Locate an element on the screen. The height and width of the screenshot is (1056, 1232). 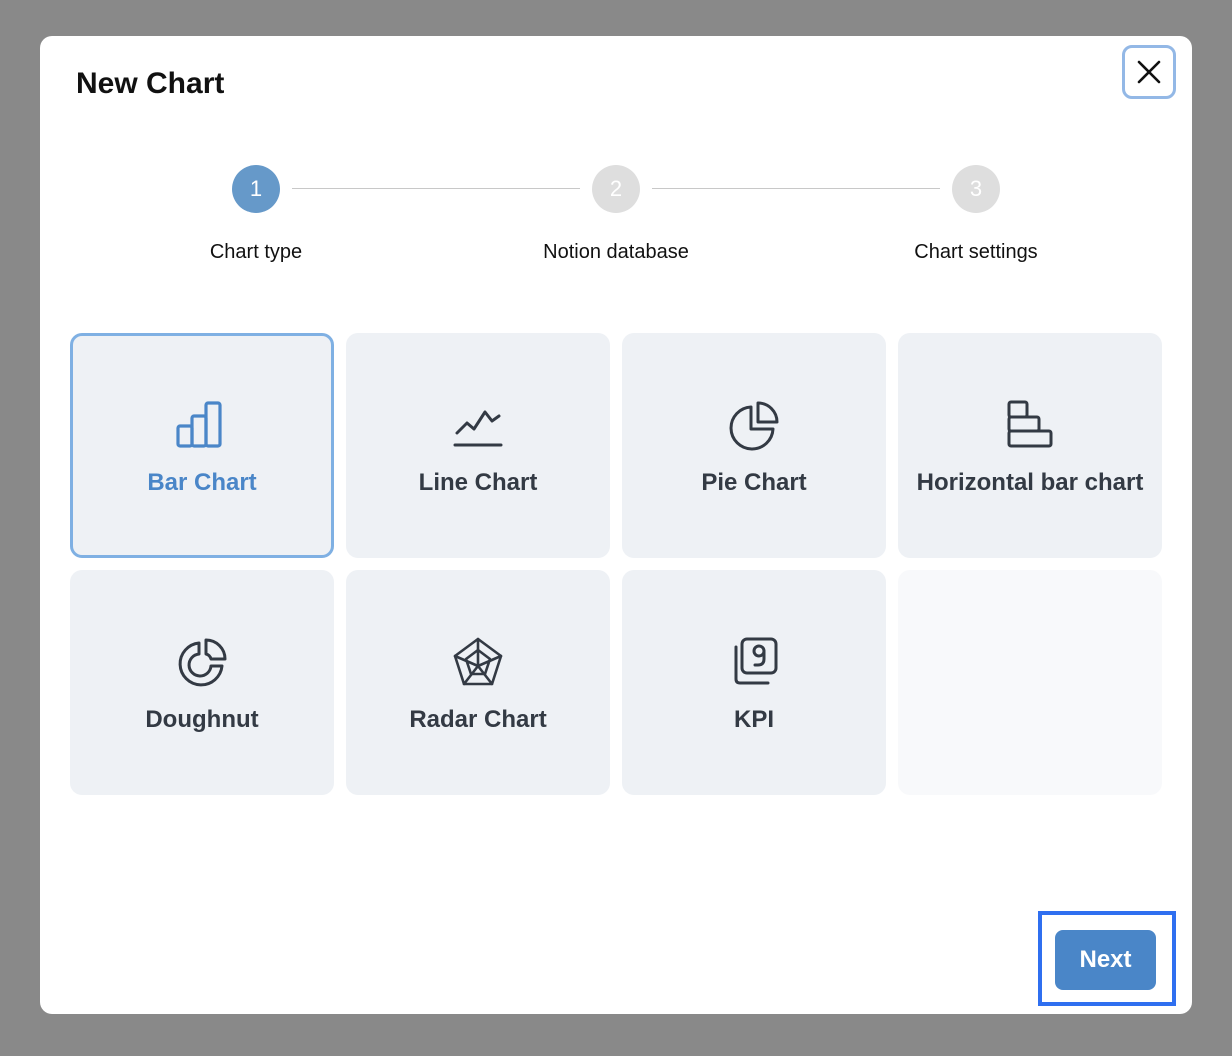
step-2-circle: 2 is located at coordinates (616, 189).